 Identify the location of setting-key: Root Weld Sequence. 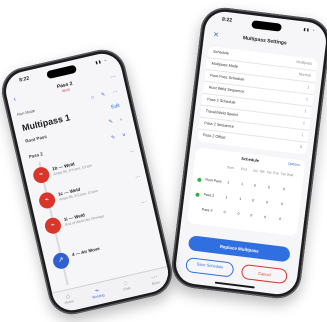
(226, 89).